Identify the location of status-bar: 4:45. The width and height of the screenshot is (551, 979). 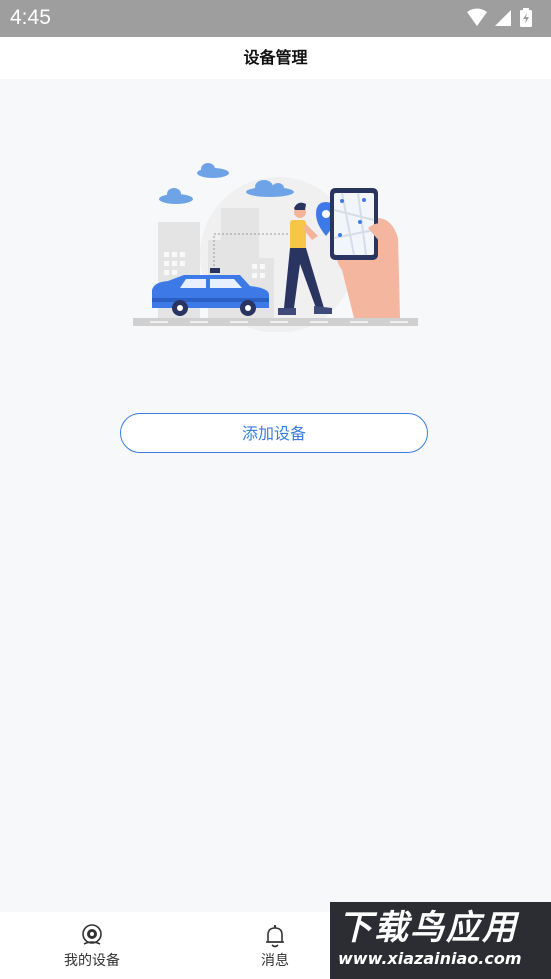
(275, 18).